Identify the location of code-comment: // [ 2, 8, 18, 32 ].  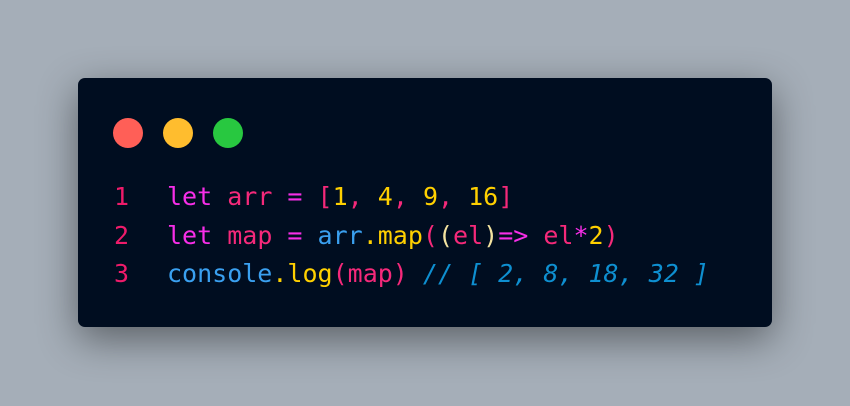
(565, 273).